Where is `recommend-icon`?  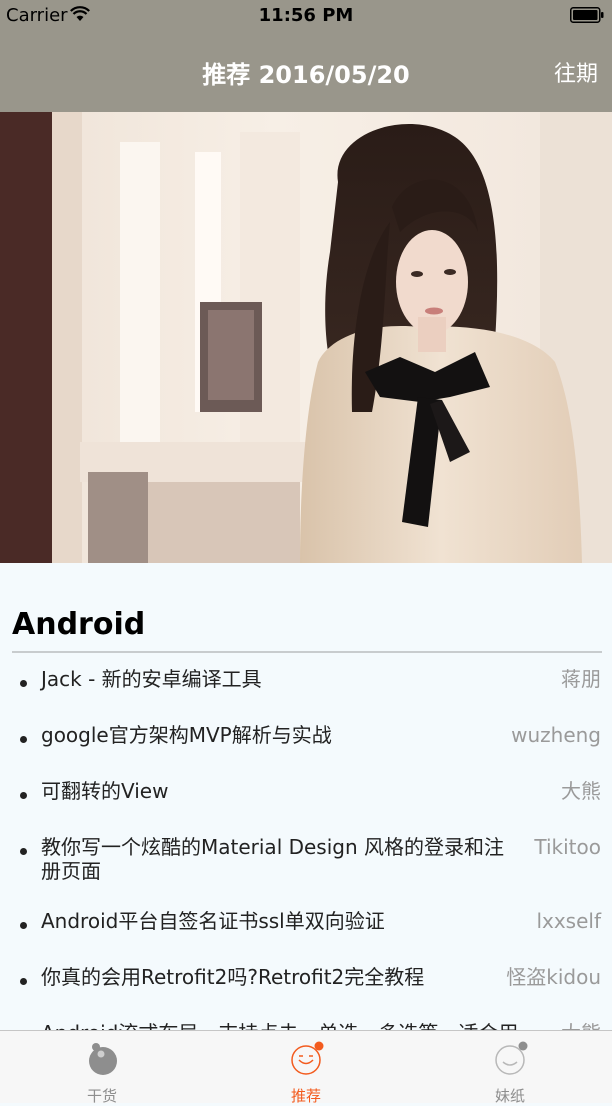
recommend-icon is located at coordinates (307, 1058).